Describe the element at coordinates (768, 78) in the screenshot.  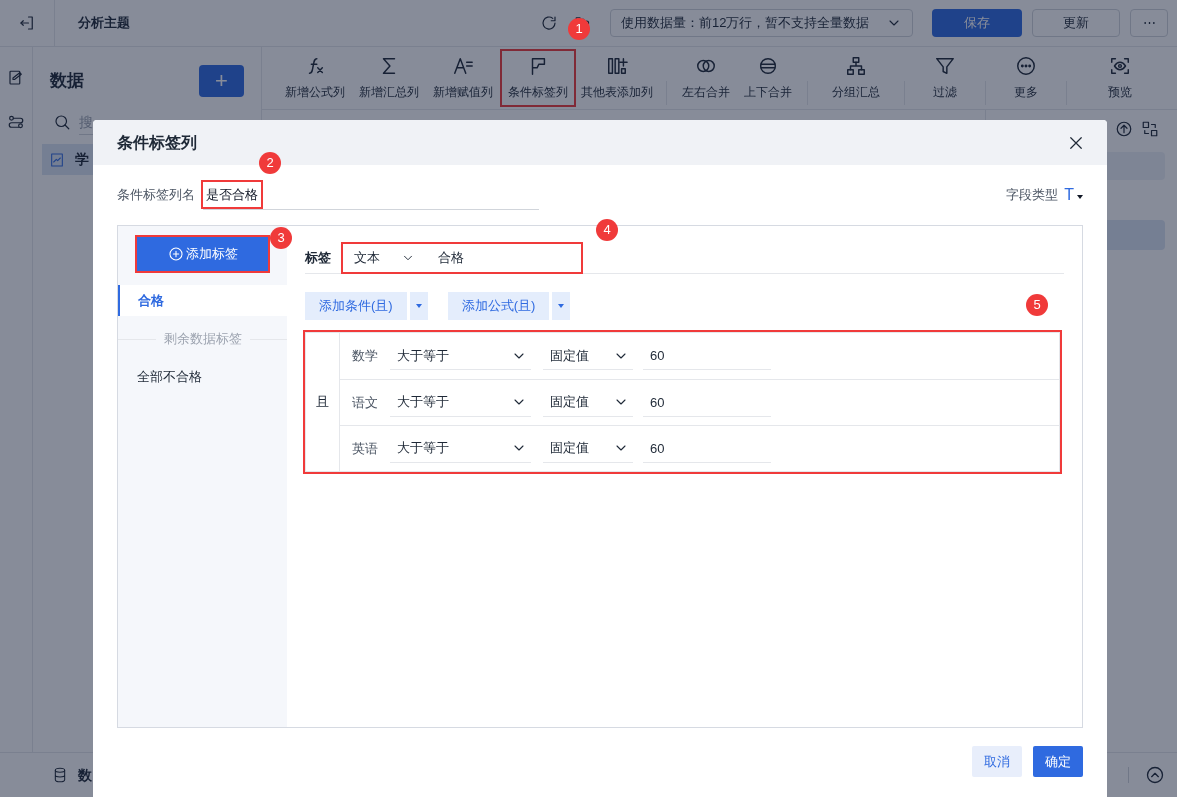
I see `toolbar-button: 上下合并` at that location.